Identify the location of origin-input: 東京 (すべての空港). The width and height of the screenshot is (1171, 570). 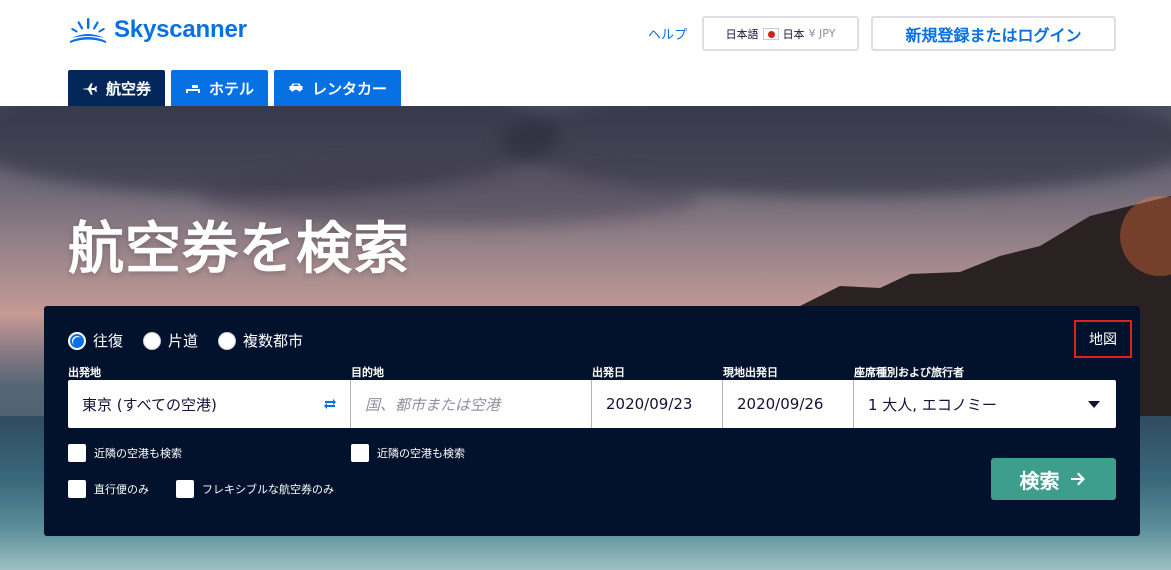
(209, 404).